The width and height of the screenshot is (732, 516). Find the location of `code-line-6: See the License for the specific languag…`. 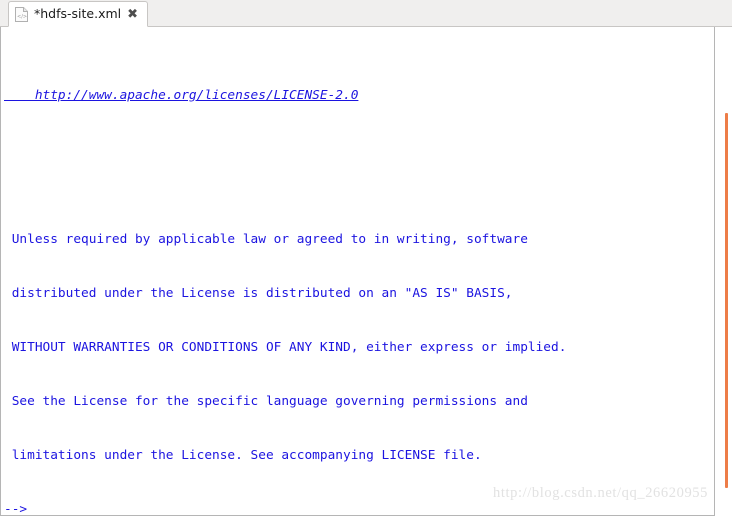

code-line-6: See the License for the specific languag… is located at coordinates (359, 402).